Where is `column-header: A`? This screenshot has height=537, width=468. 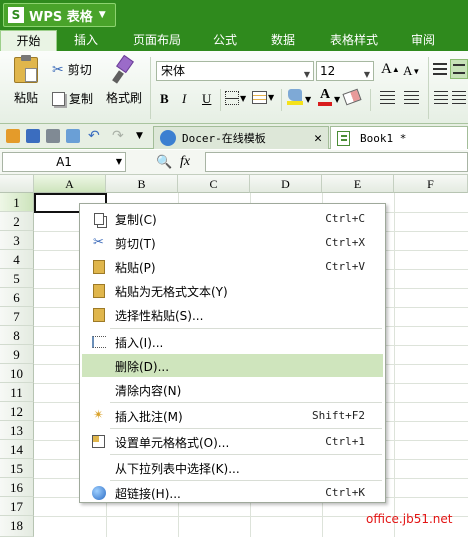
column-header: A is located at coordinates (70, 184).